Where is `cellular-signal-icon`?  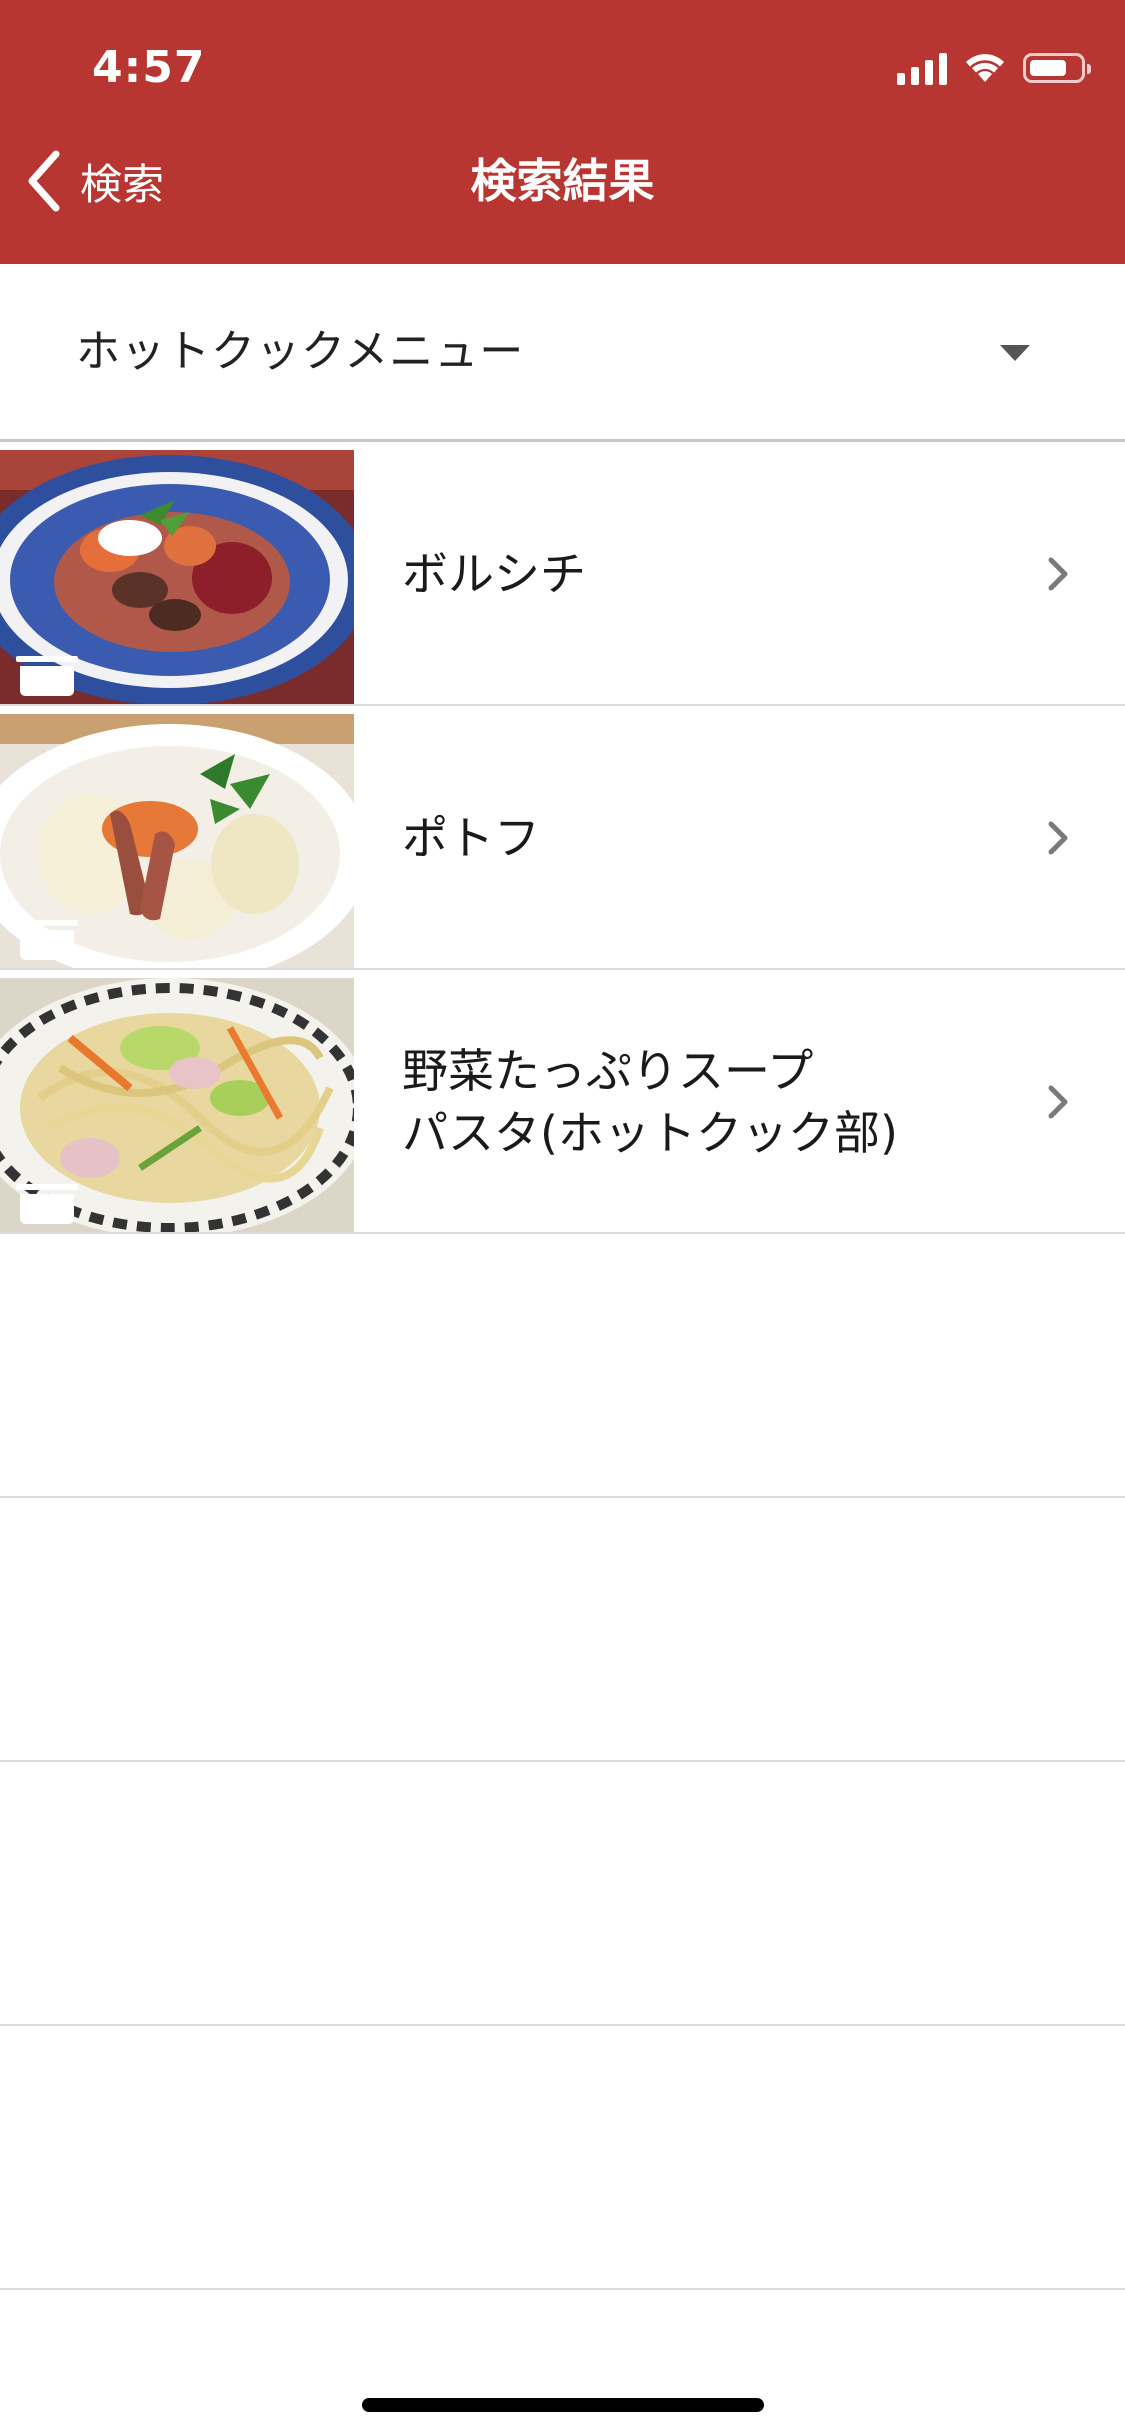
cellular-signal-icon is located at coordinates (922, 68).